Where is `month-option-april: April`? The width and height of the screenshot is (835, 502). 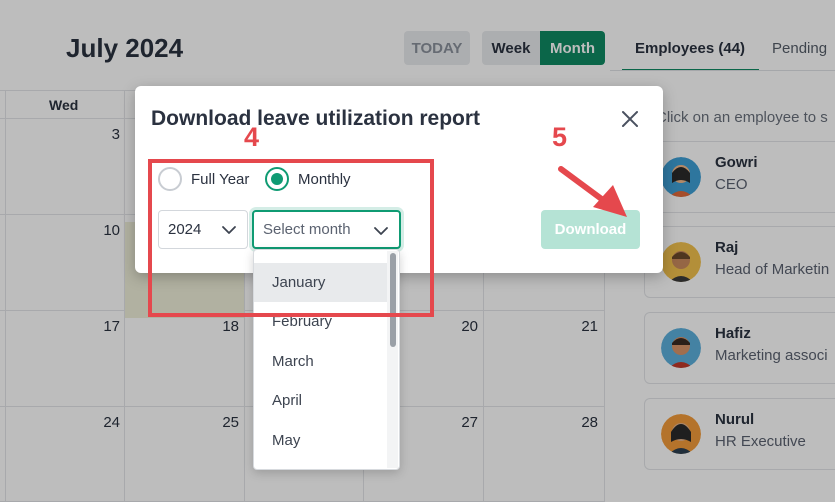 month-option-april: April is located at coordinates (321, 400).